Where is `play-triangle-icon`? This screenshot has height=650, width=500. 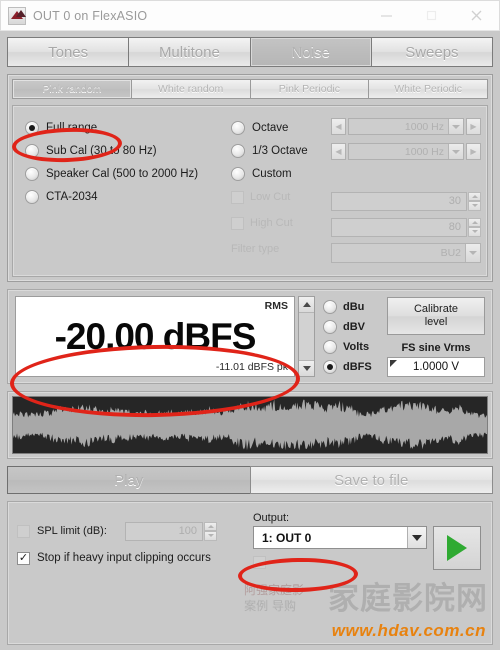
play-triangle-icon is located at coordinates (457, 548).